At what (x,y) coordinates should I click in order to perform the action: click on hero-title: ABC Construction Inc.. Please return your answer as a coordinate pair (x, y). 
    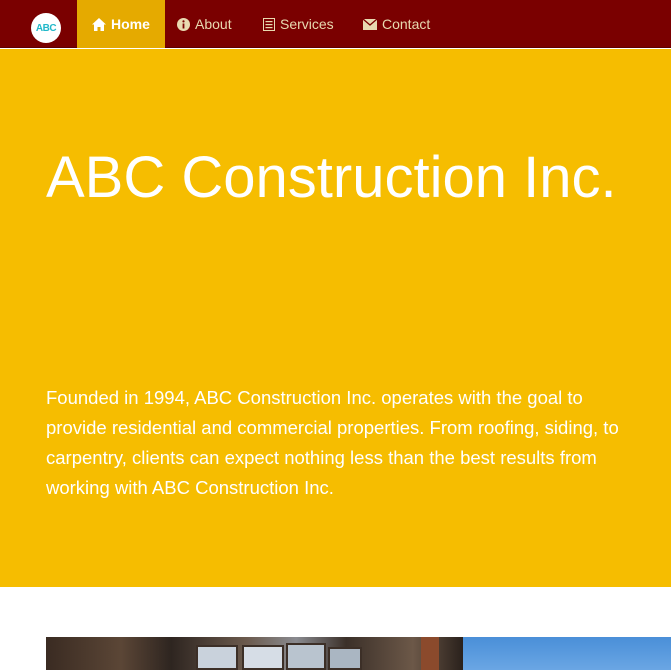
    Looking at the image, I should click on (331, 177).